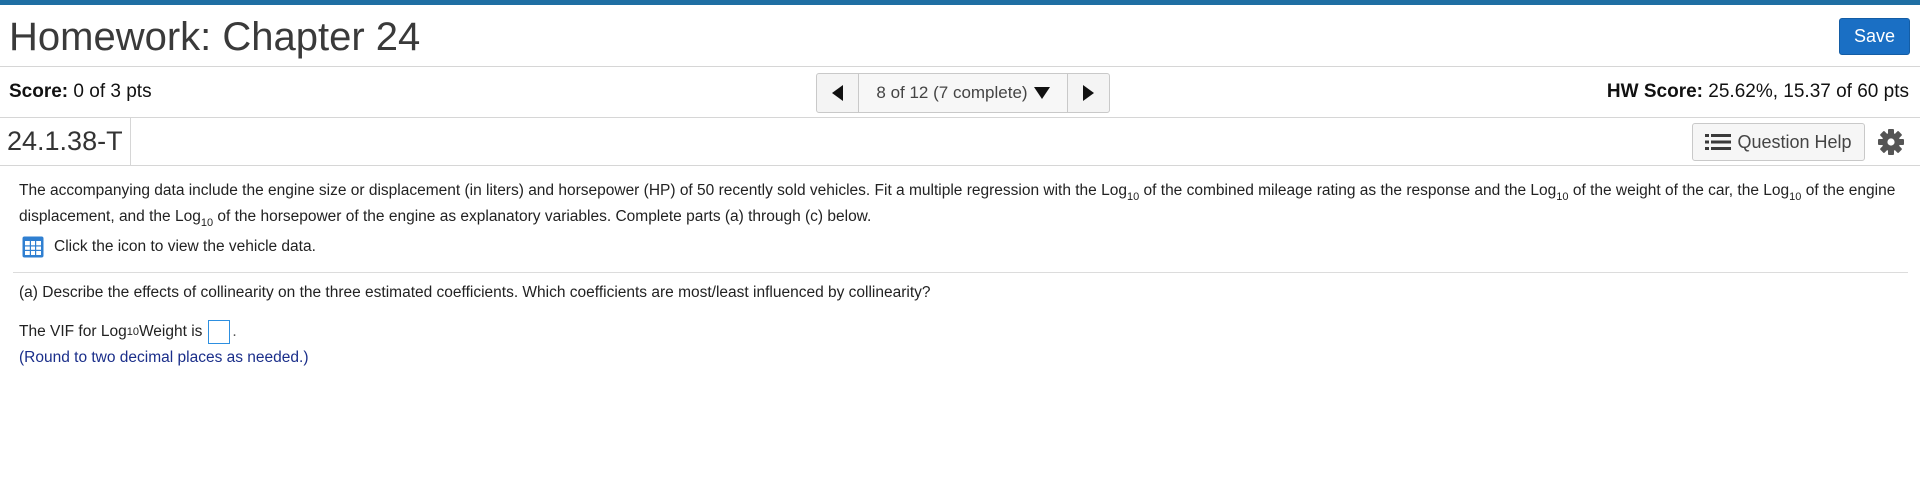 Image resolution: width=1920 pixels, height=495 pixels. I want to click on question-selector-dropdown: 8 of 12 (7 complete), so click(963, 93).